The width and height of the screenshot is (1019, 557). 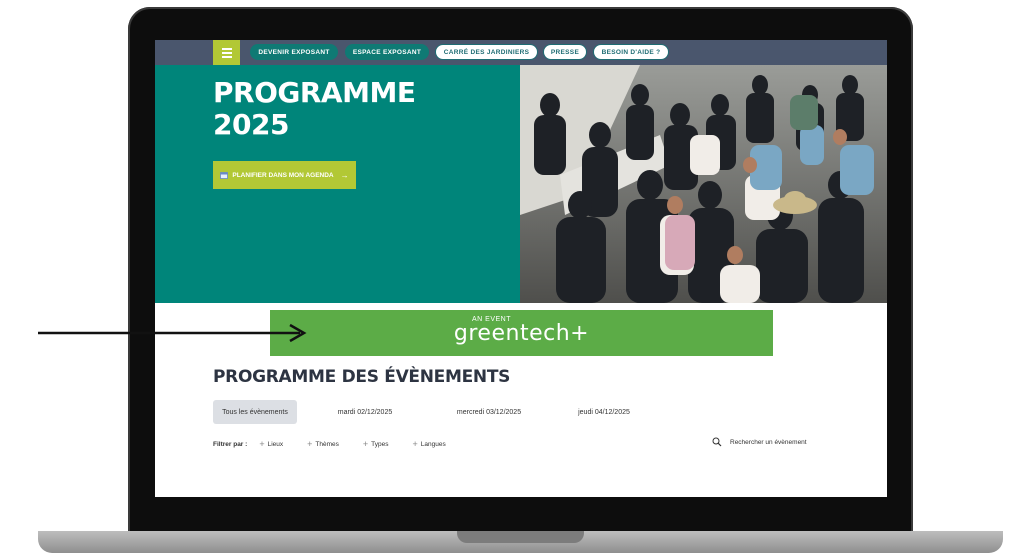 I want to click on filter-types: + Types, so click(x=376, y=444).